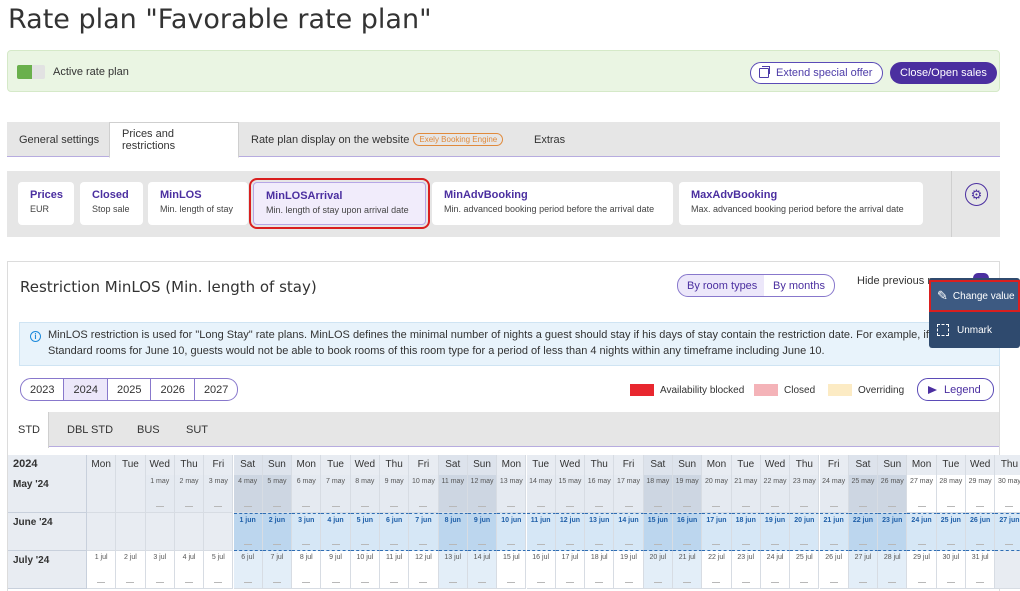  What do you see at coordinates (974, 330) in the screenshot?
I see `unmark-item: Unmark` at bounding box center [974, 330].